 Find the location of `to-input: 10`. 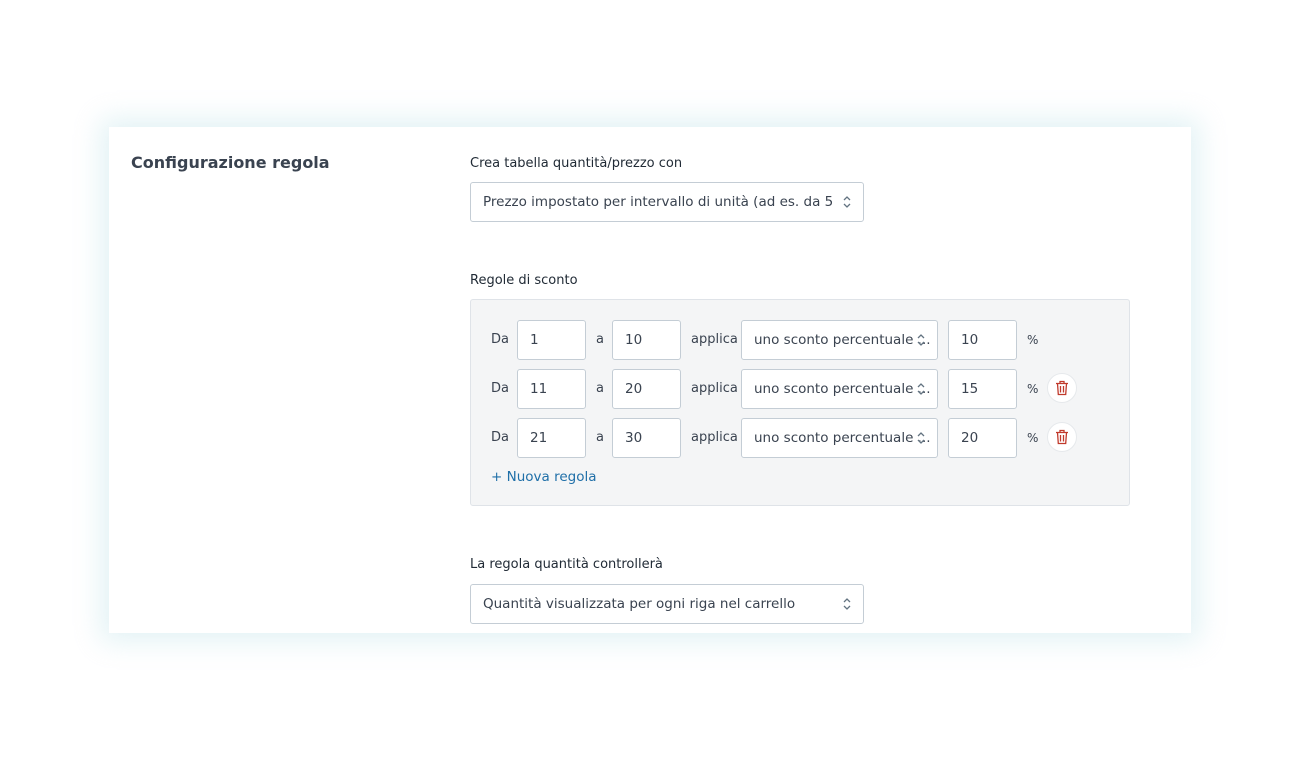

to-input: 10 is located at coordinates (646, 340).